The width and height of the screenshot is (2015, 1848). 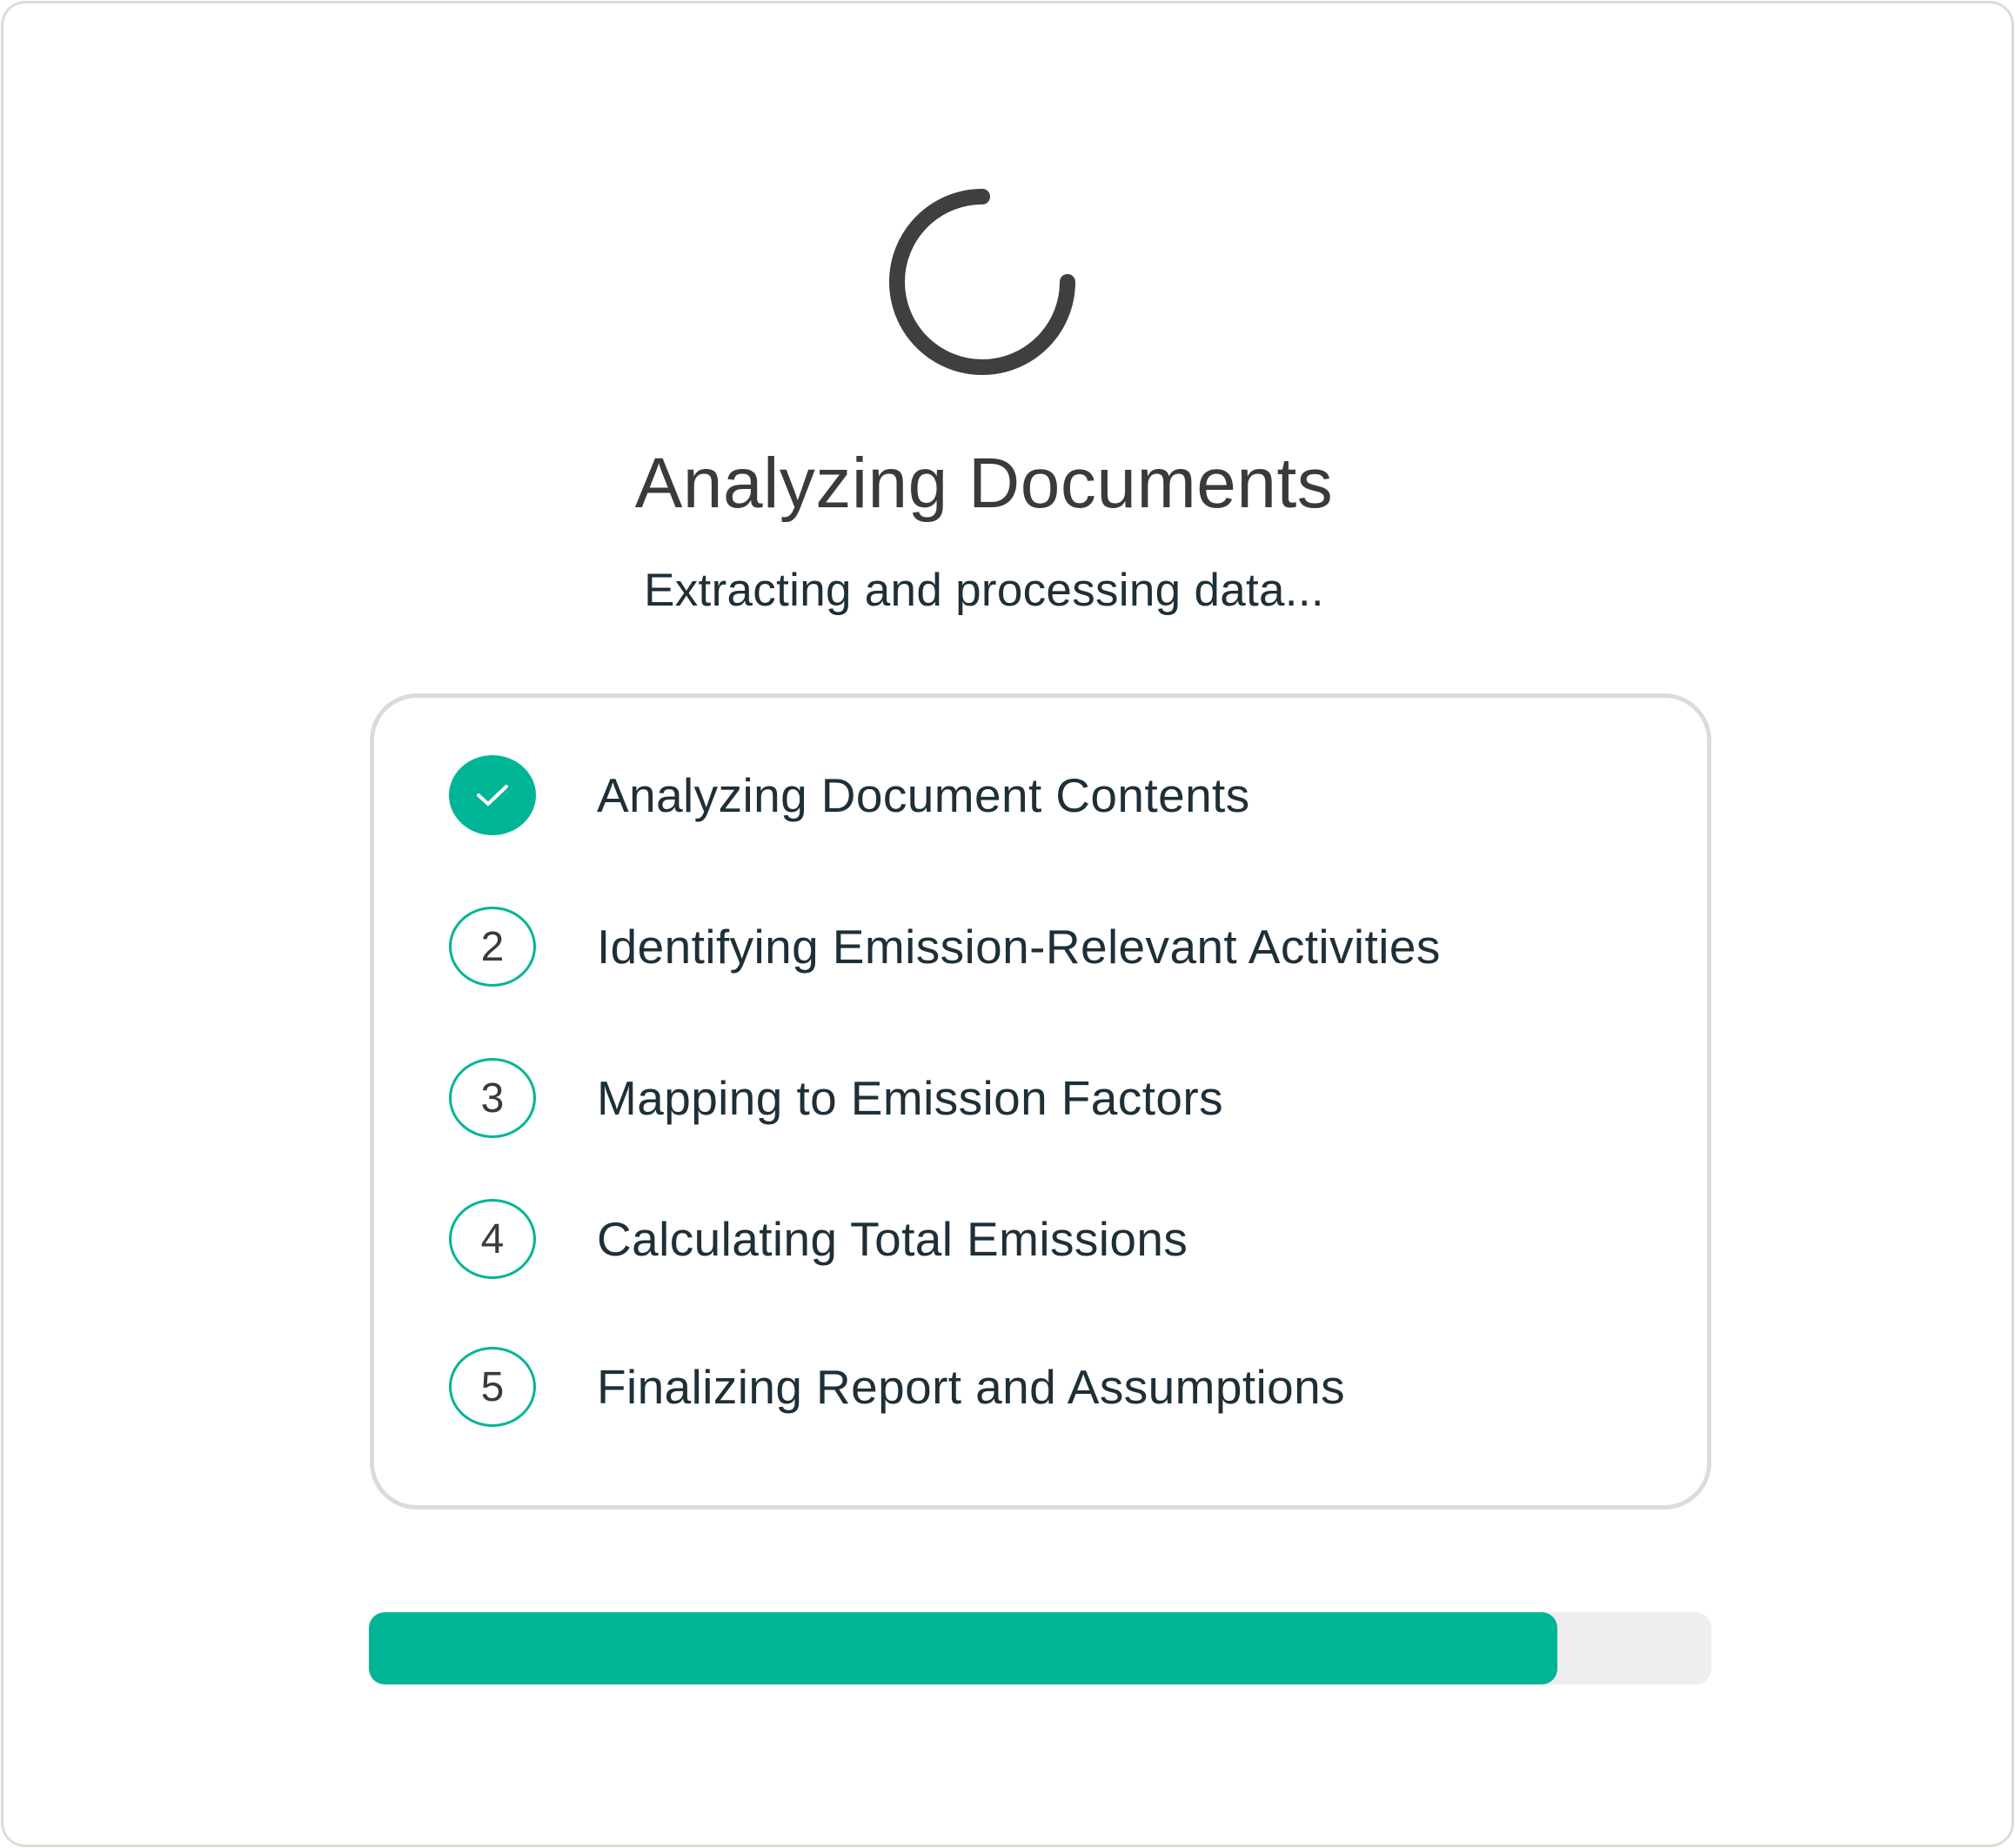 I want to click on step-item-1: Analyzing Document Contents, so click(x=850, y=795).